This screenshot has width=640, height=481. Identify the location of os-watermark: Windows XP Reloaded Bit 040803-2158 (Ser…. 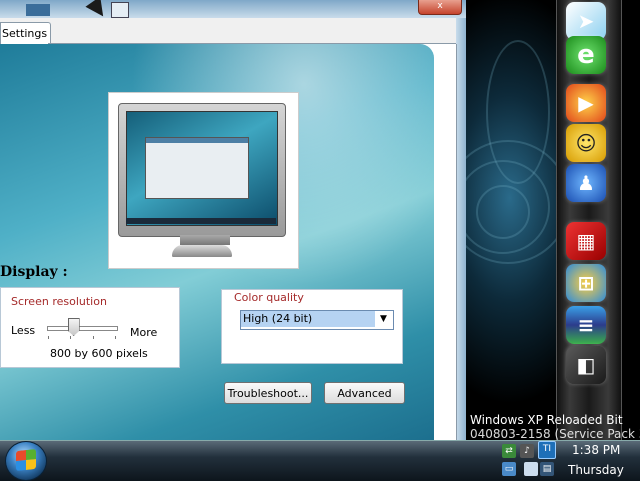
(555, 427).